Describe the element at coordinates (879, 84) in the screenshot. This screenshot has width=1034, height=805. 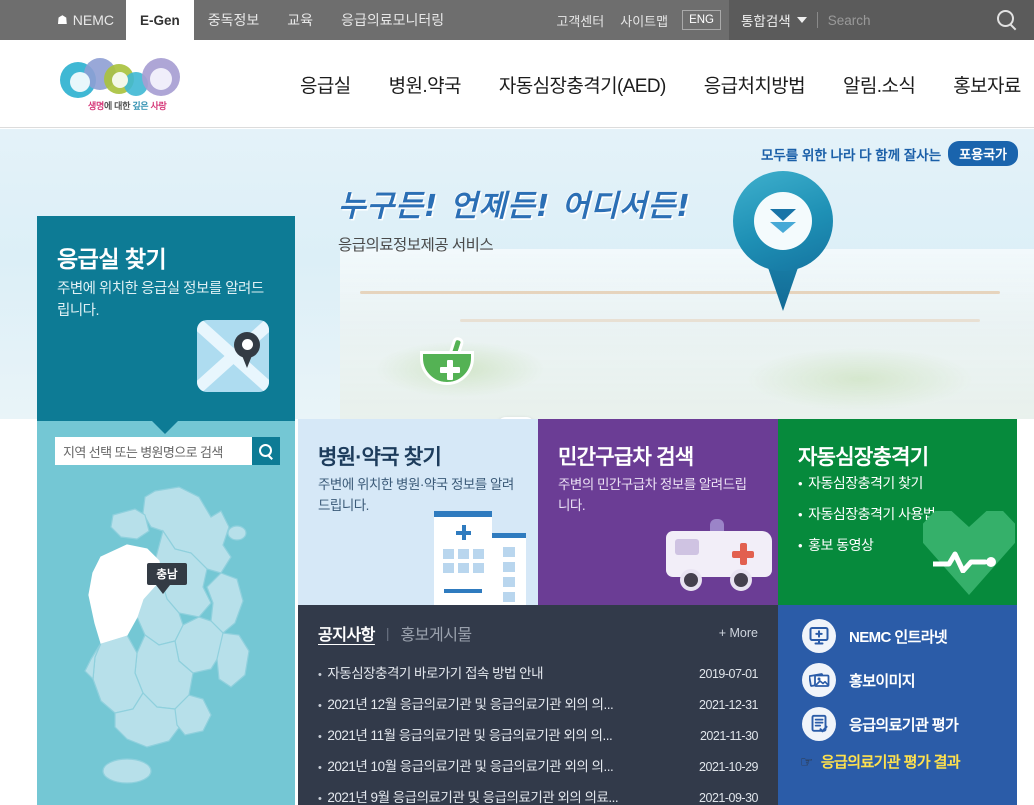
I see `nav-news: 알림.소식` at that location.